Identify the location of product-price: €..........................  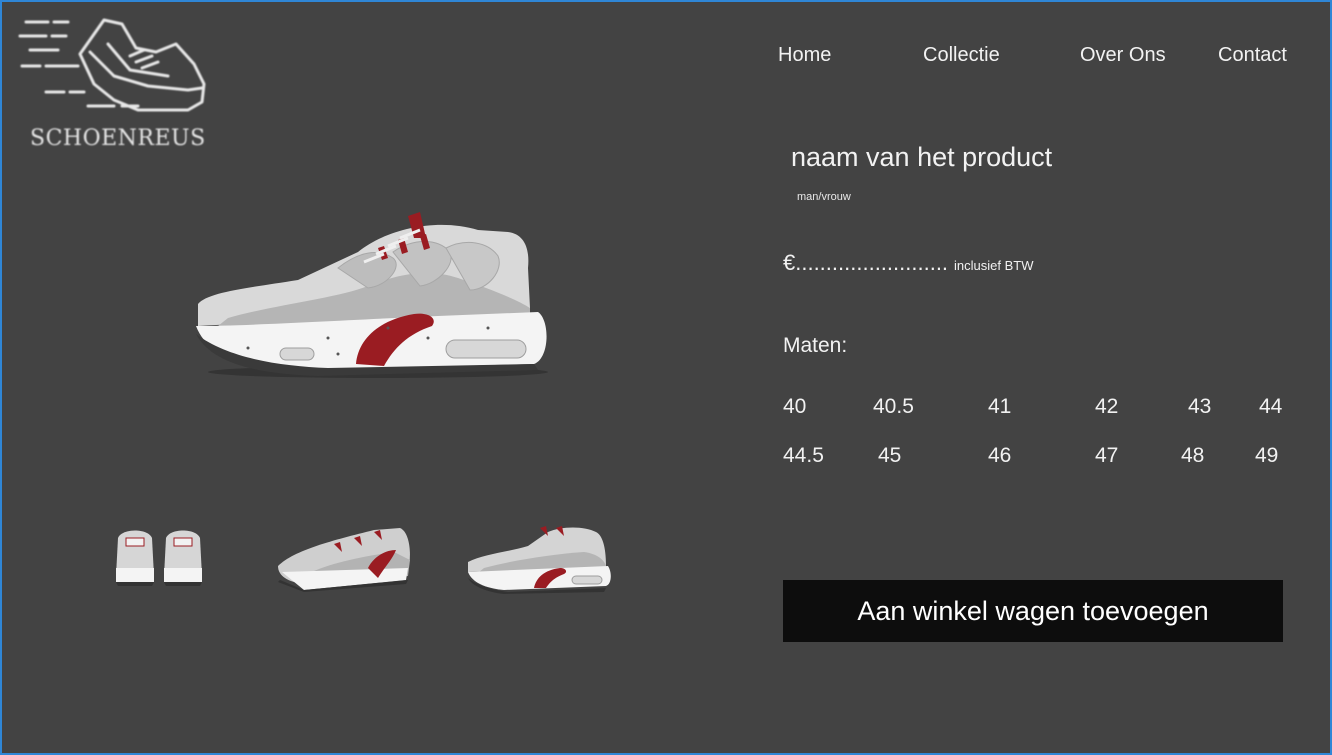
(866, 262).